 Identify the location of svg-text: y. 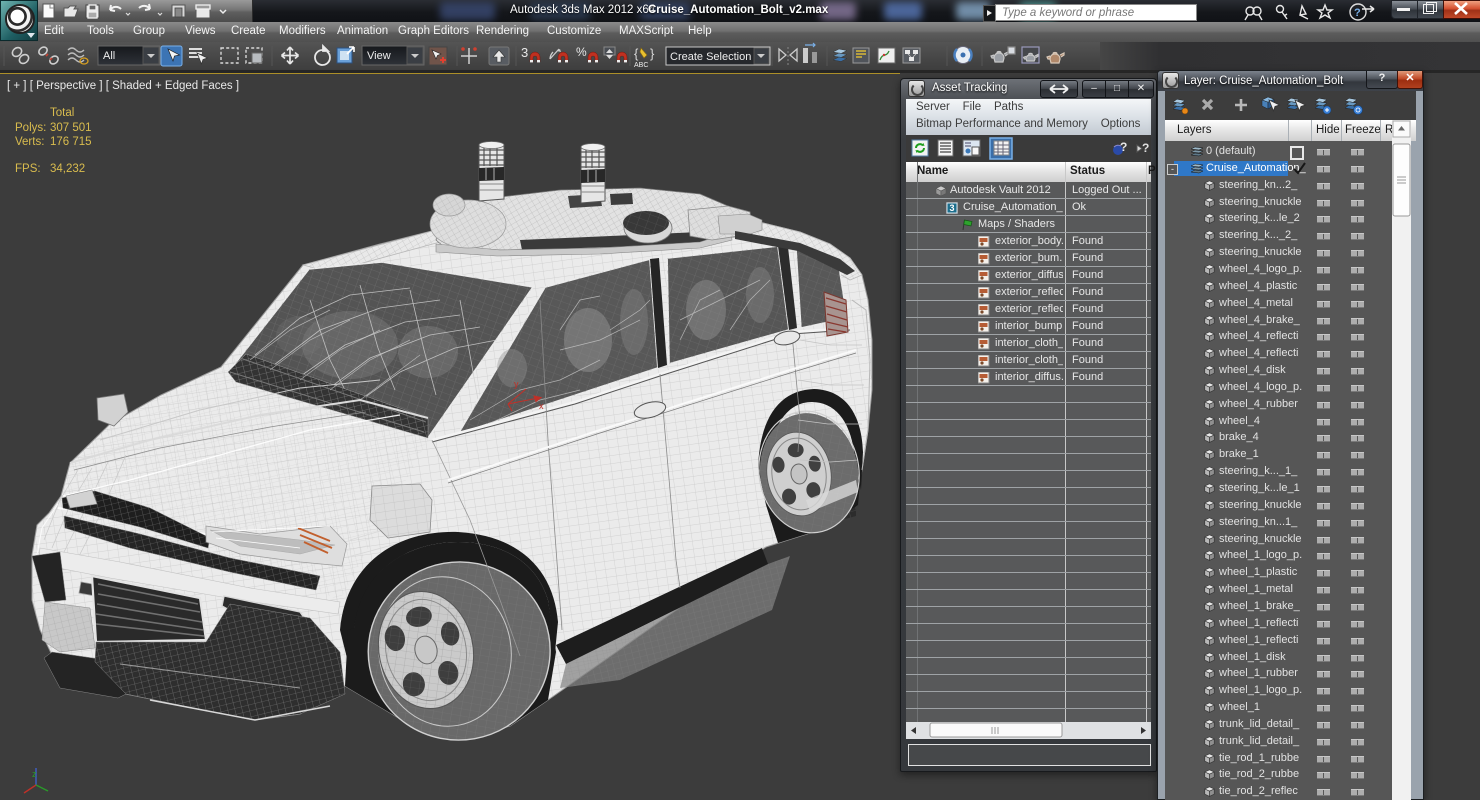
(516, 384).